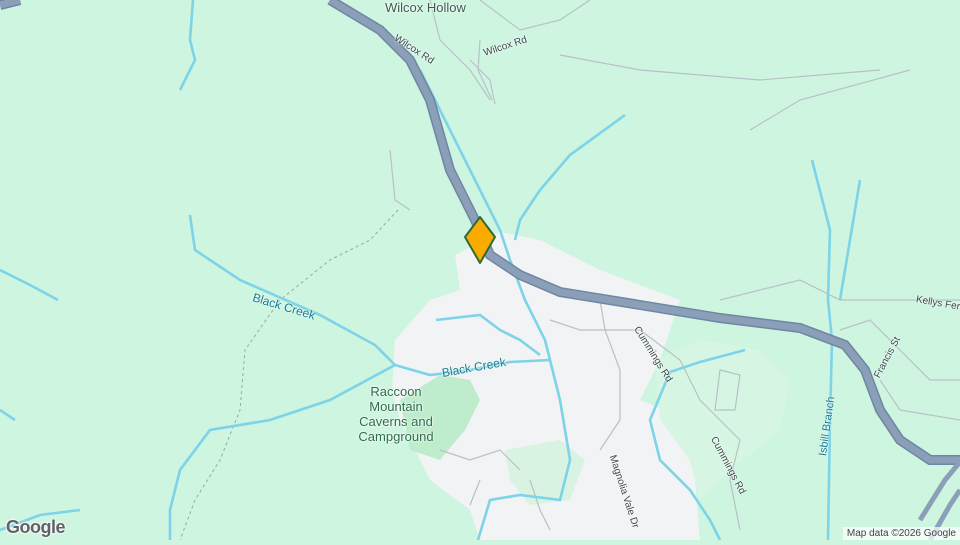 The width and height of the screenshot is (960, 545). I want to click on location-pin-icon, so click(480, 240).